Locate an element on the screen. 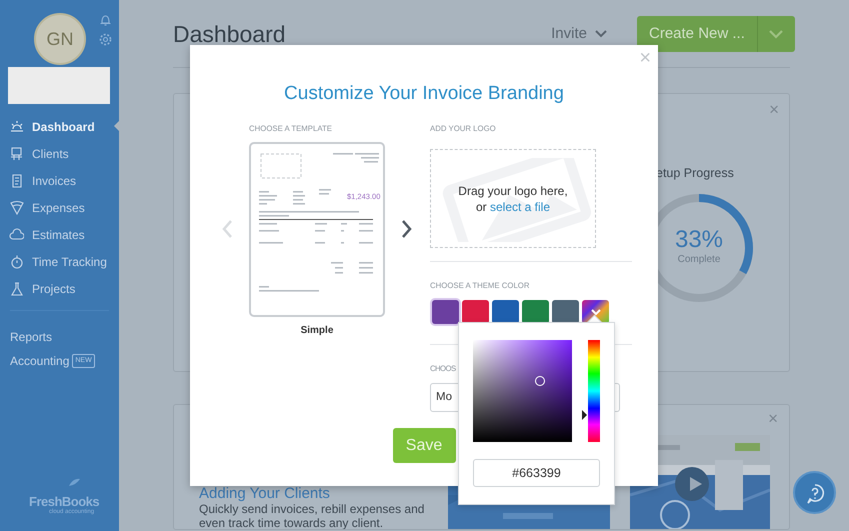 This screenshot has width=849, height=531. saturation-field is located at coordinates (522, 391).